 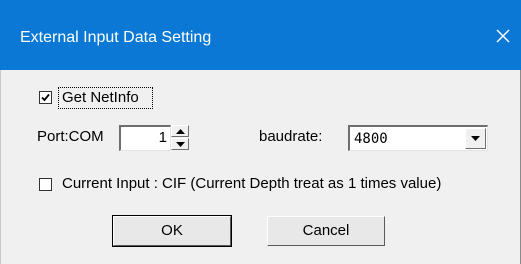 I want to click on close-button, so click(x=503, y=36).